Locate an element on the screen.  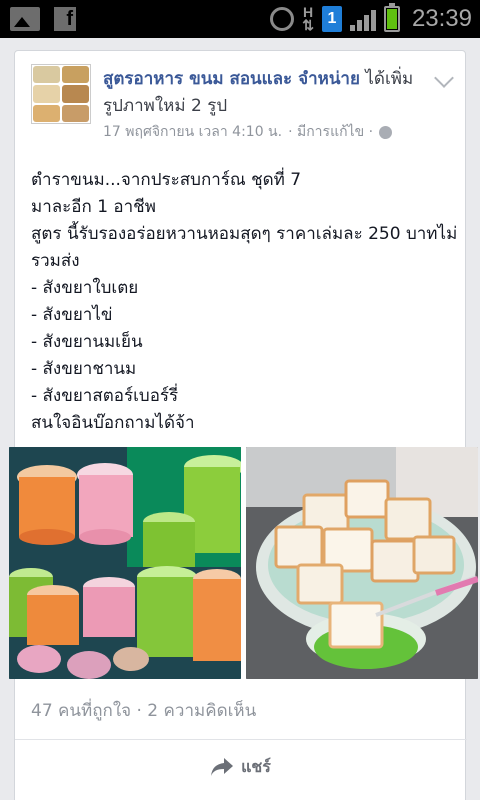
sim-icon: 1 is located at coordinates (331, 19).